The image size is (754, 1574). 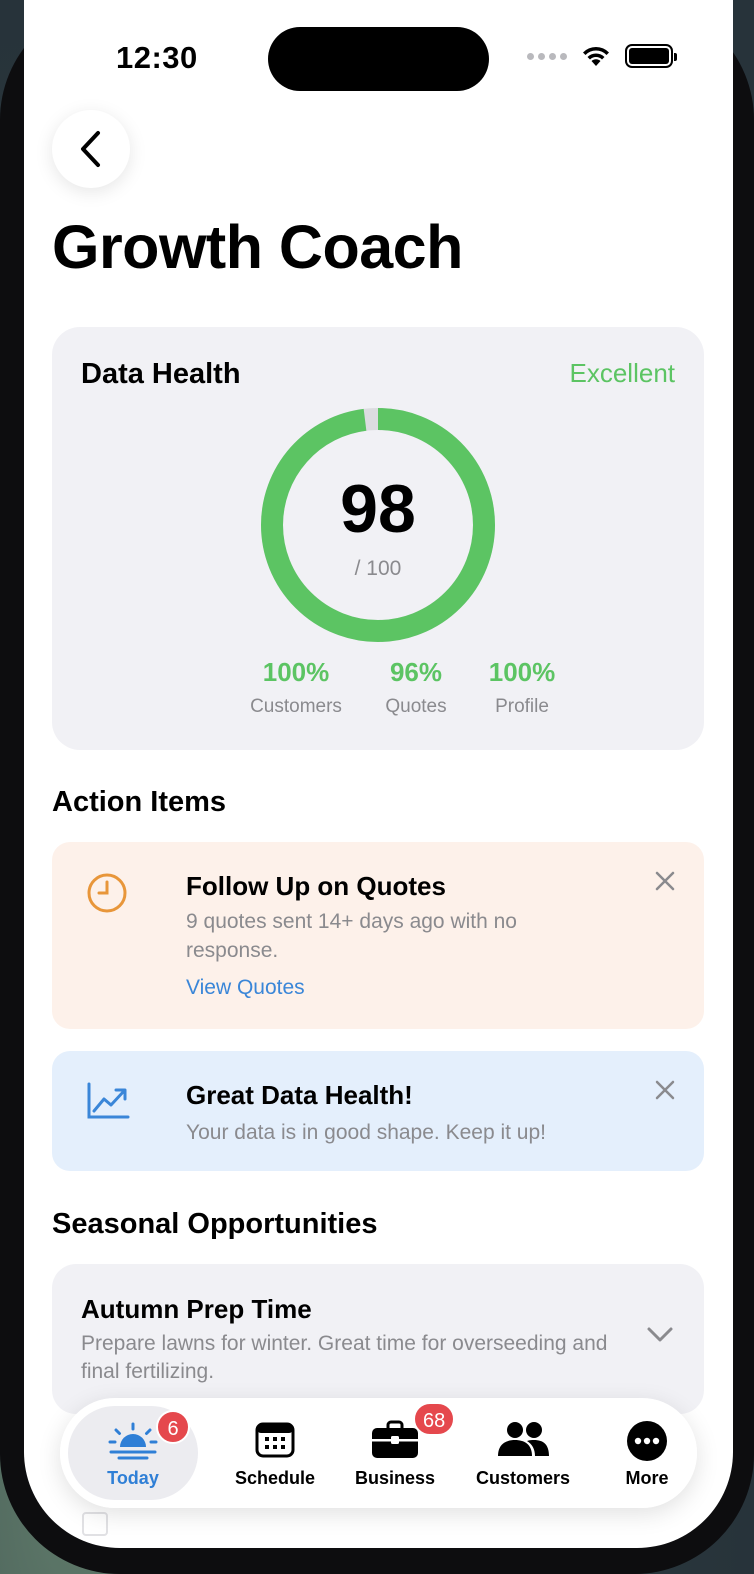 What do you see at coordinates (395, 1478) in the screenshot?
I see `tab-label: Business` at bounding box center [395, 1478].